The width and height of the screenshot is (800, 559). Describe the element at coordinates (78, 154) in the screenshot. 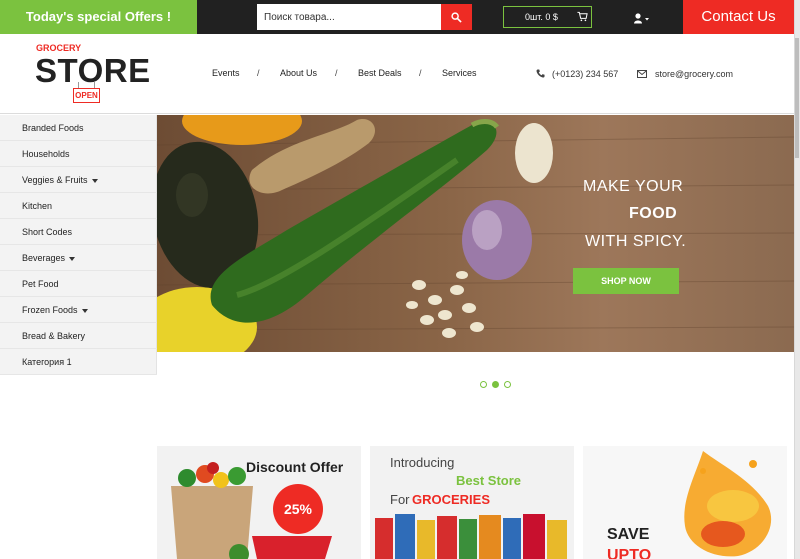

I see `sidebar-item-households: Households` at that location.